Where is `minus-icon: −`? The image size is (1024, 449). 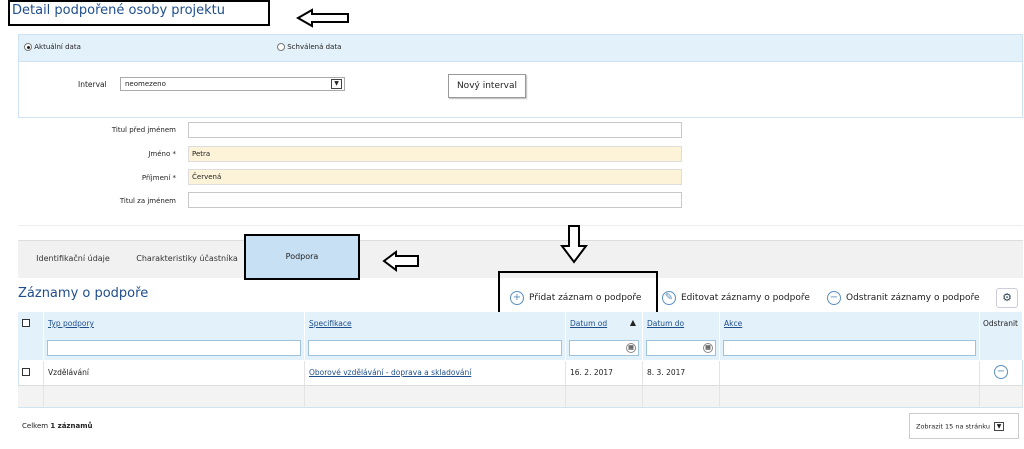 minus-icon: − is located at coordinates (834, 297).